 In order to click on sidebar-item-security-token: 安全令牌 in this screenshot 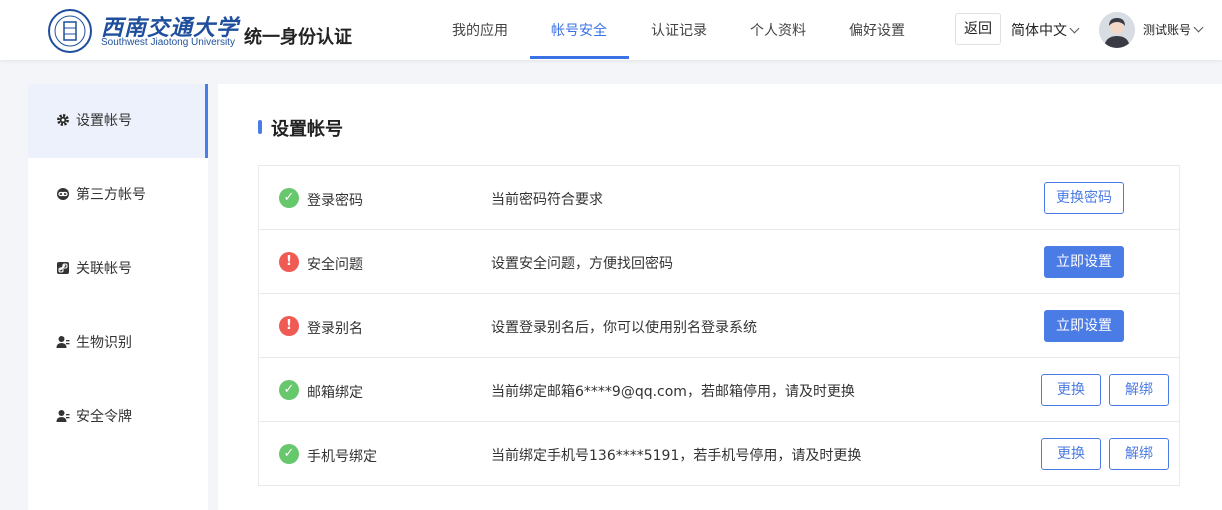, I will do `click(118, 417)`.